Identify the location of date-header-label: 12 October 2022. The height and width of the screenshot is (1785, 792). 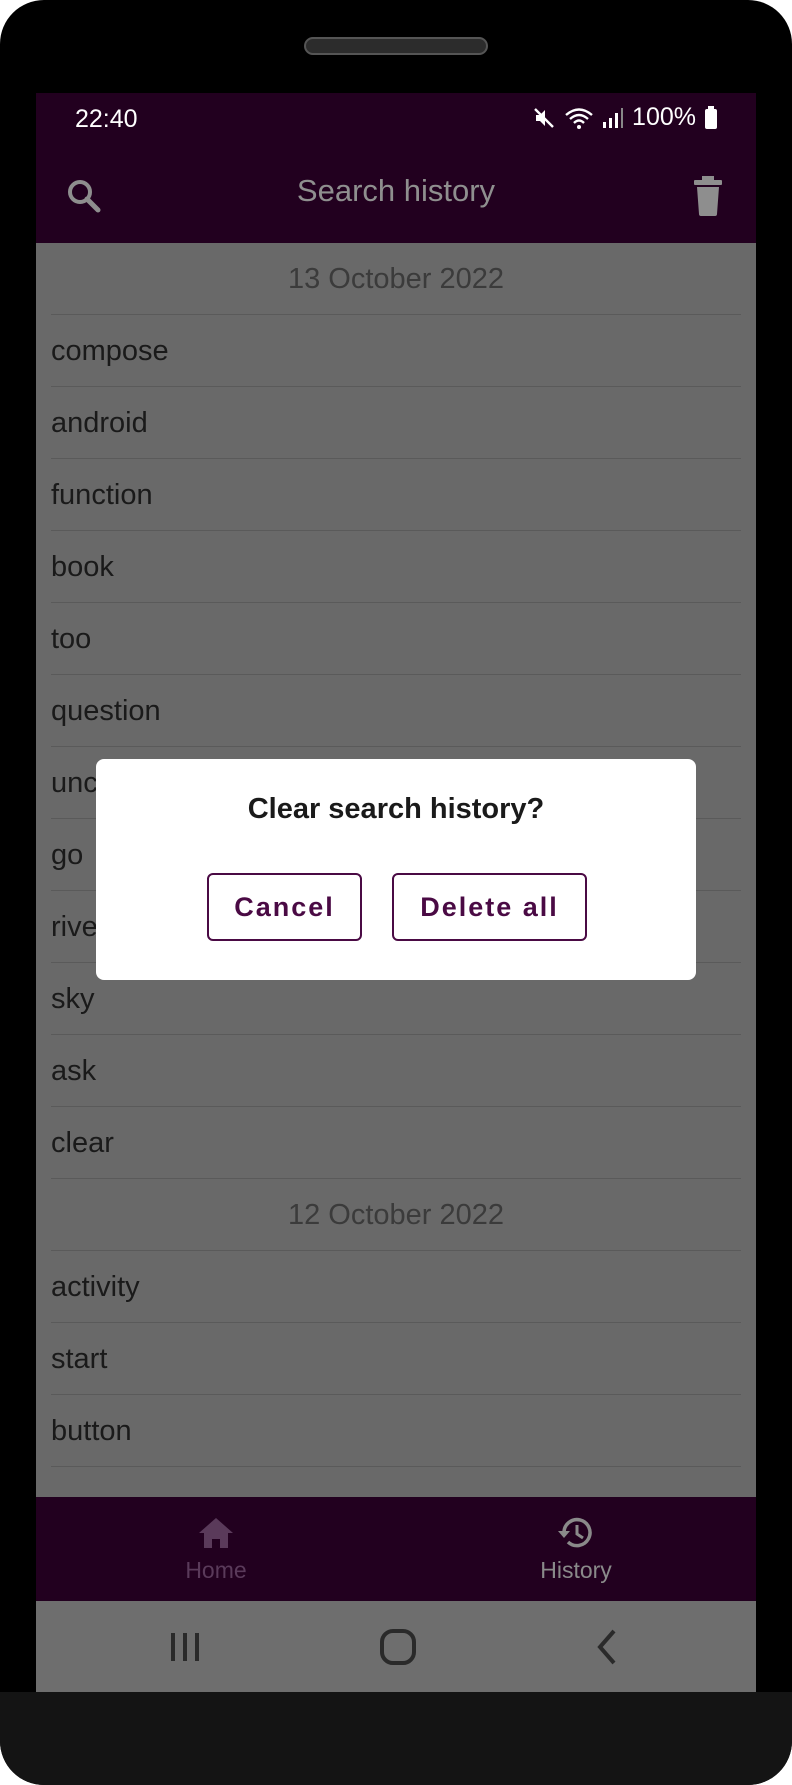
(396, 1215).